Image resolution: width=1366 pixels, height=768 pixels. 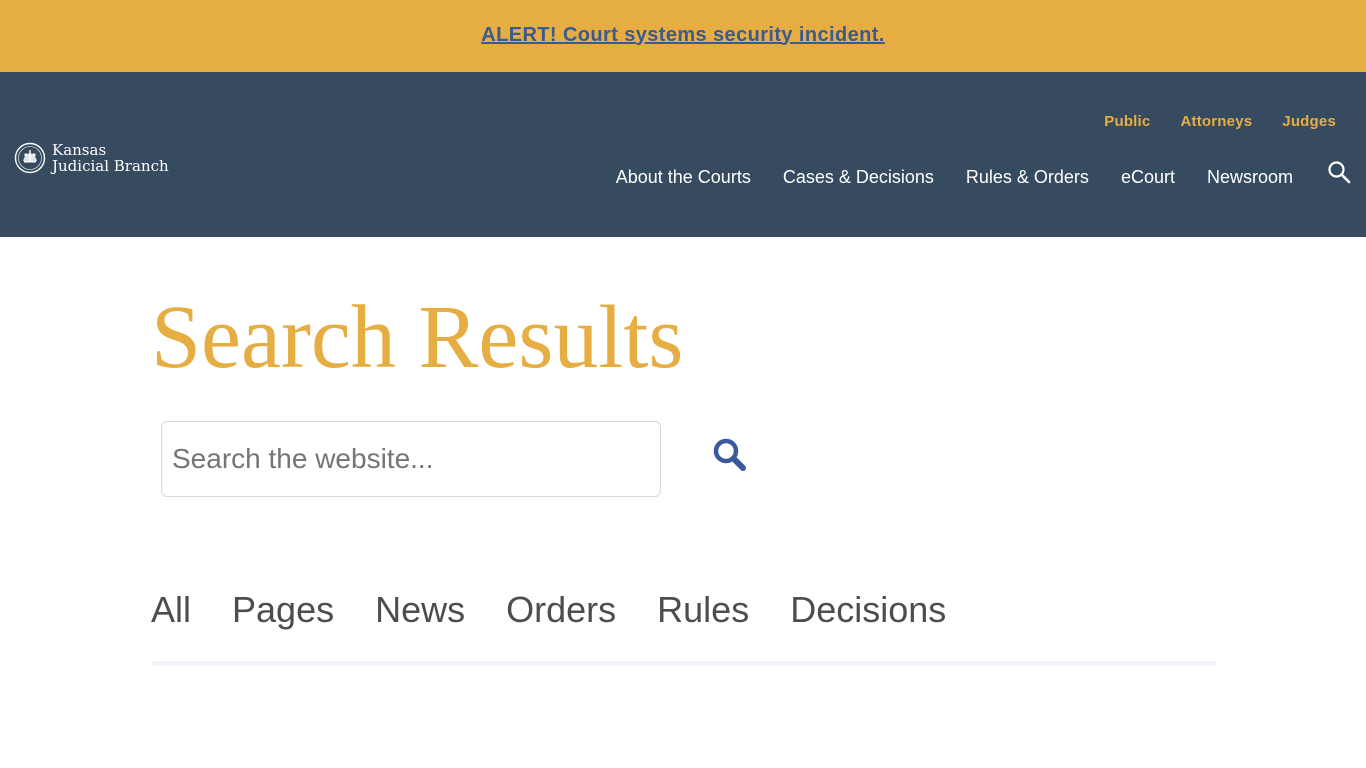 What do you see at coordinates (411, 459) in the screenshot?
I see `search-input` at bounding box center [411, 459].